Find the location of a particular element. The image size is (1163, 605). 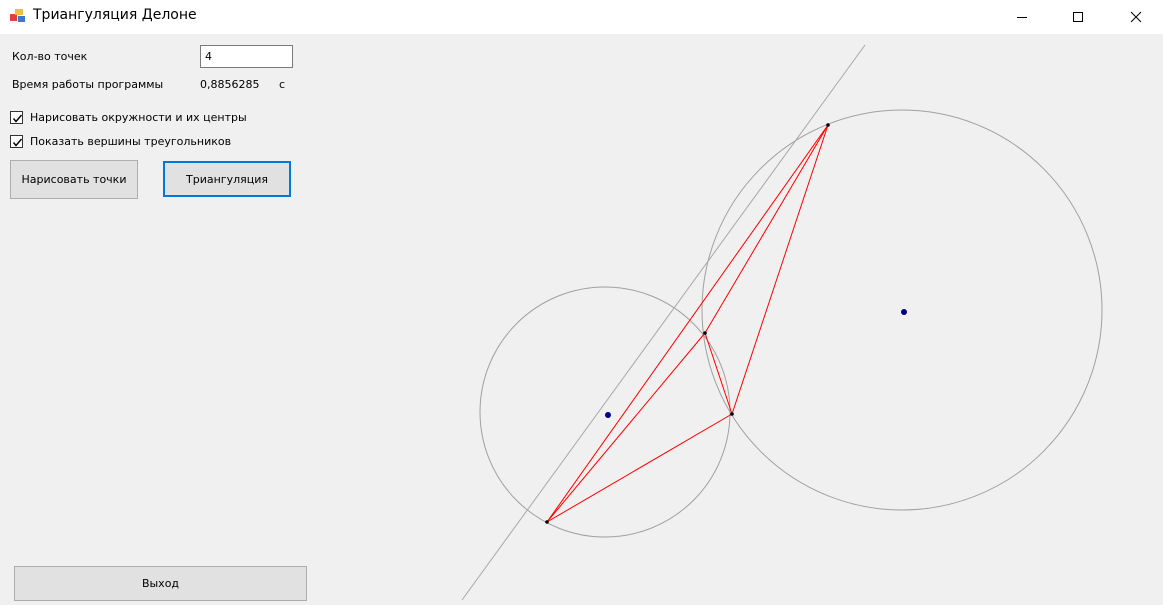

show-vertices-checkbox-row: Показать вершины треугольников is located at coordinates (120, 141).